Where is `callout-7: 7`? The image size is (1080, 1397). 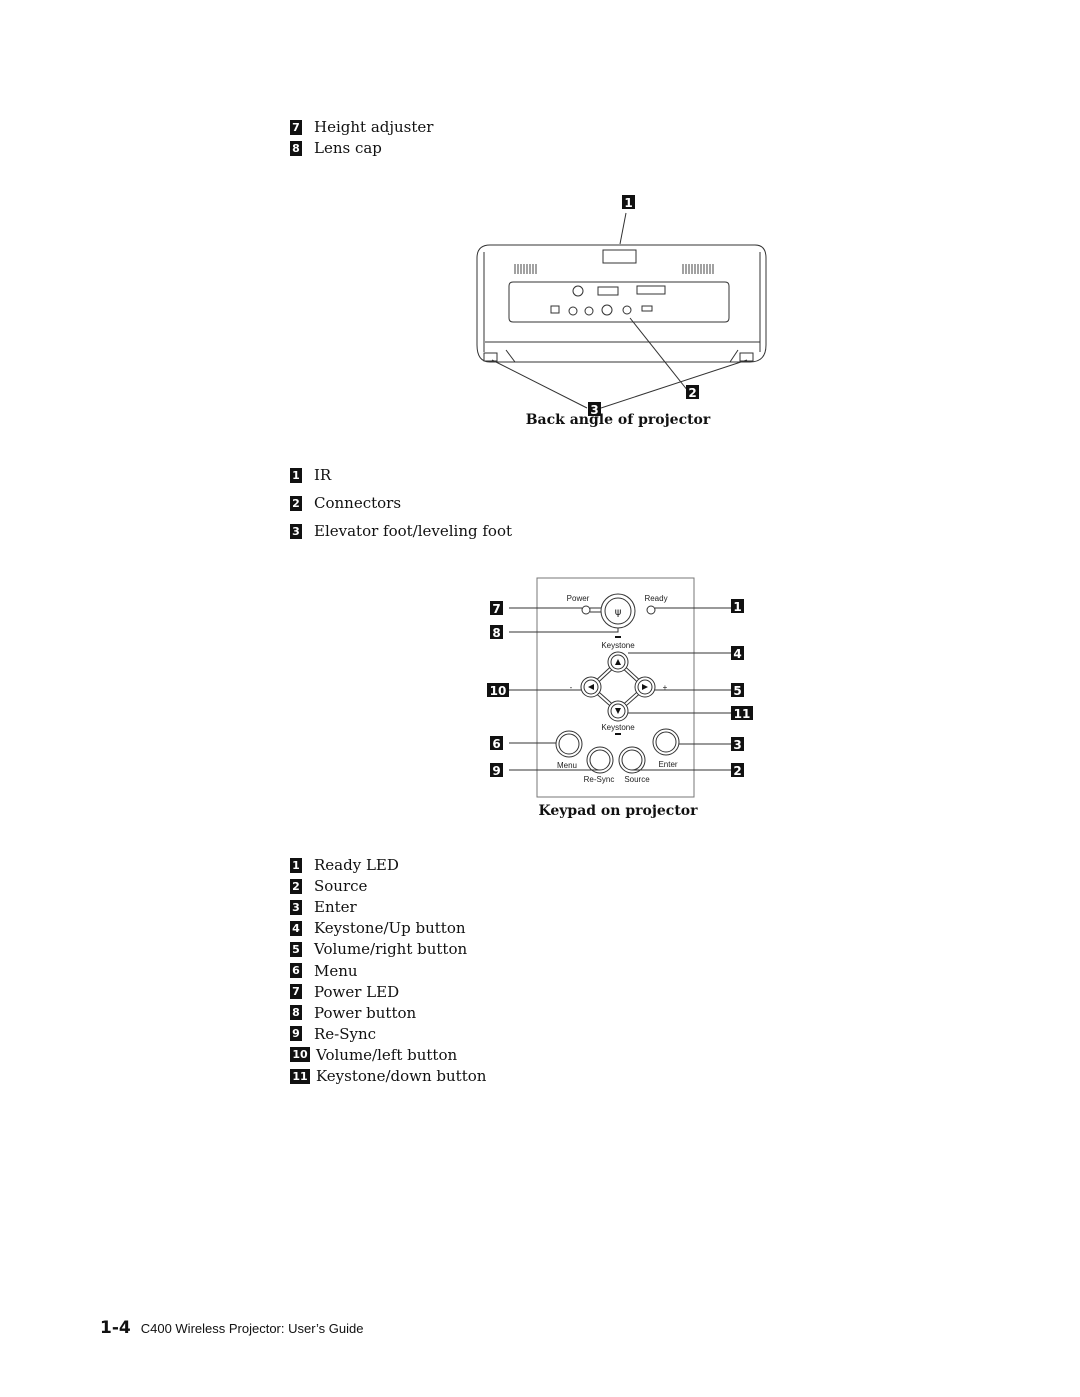
callout-7: 7 is located at coordinates (496, 608).